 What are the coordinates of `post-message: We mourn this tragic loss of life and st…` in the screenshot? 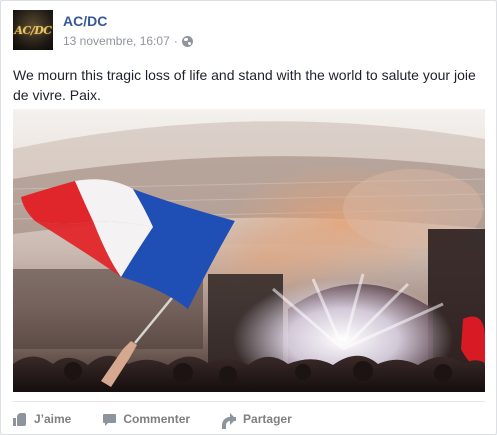 It's located at (244, 85).